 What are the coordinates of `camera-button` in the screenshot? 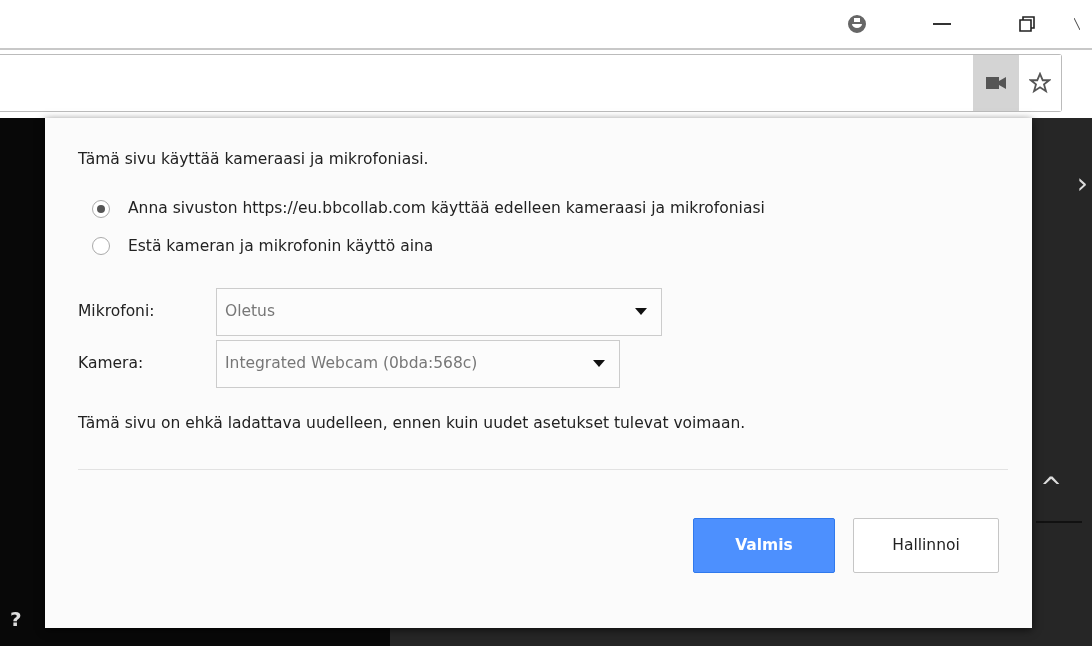 It's located at (996, 83).